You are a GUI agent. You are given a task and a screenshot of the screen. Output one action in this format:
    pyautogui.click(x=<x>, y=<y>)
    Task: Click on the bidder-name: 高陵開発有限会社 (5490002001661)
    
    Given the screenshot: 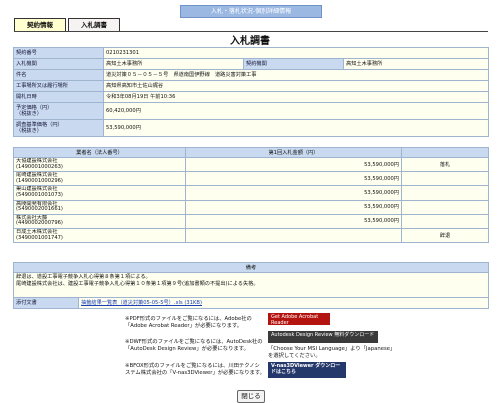 What is the action you would take?
    pyautogui.click(x=99, y=207)
    